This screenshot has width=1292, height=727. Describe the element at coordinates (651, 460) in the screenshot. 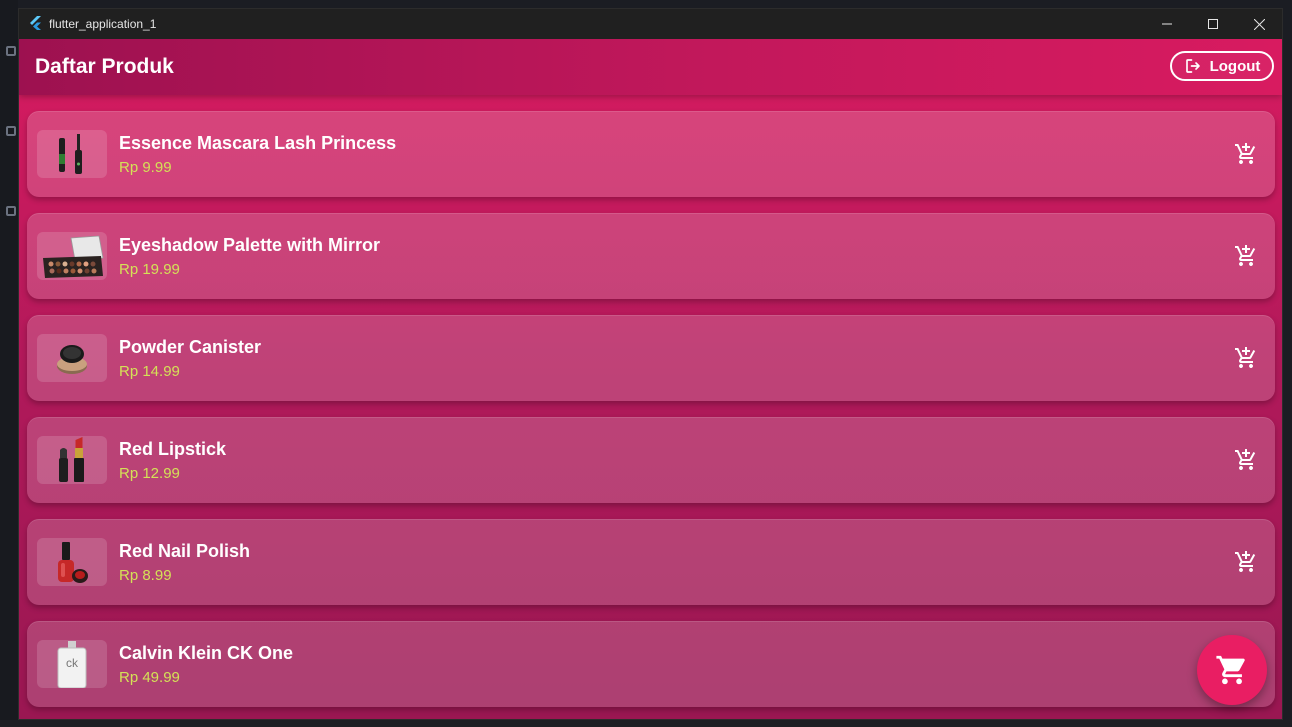

I see `product-card: Red Lipstick Rp 12.99` at that location.